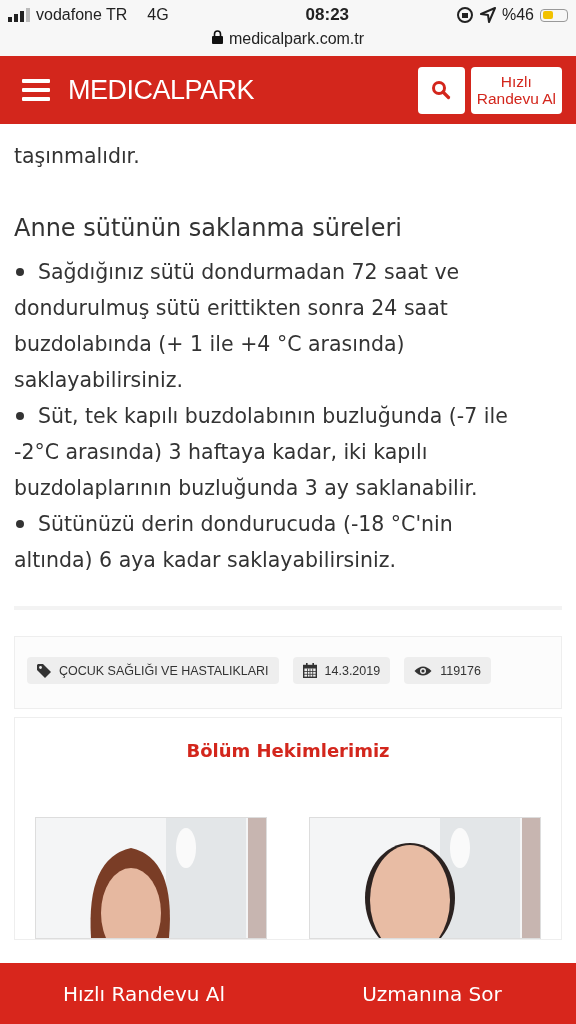  I want to click on battery-icon, so click(554, 15).